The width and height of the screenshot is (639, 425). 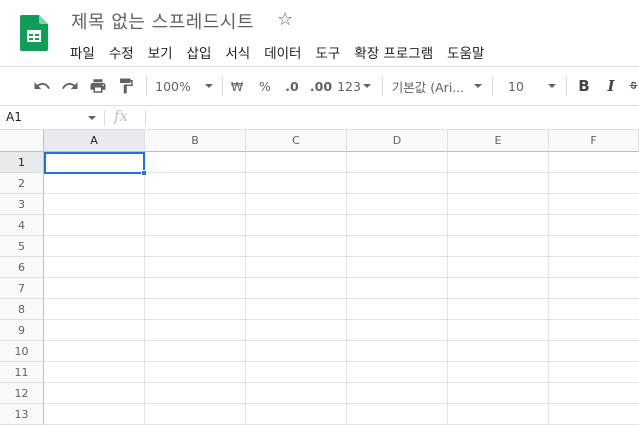 I want to click on zoom-select: 100%, so click(x=184, y=86).